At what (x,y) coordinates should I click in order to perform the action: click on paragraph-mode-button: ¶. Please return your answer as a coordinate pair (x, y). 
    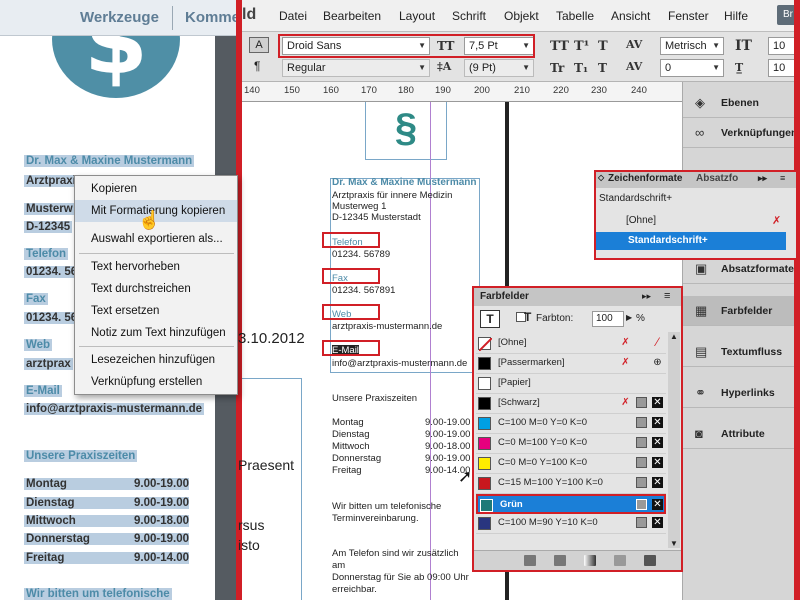
    Looking at the image, I should click on (257, 66).